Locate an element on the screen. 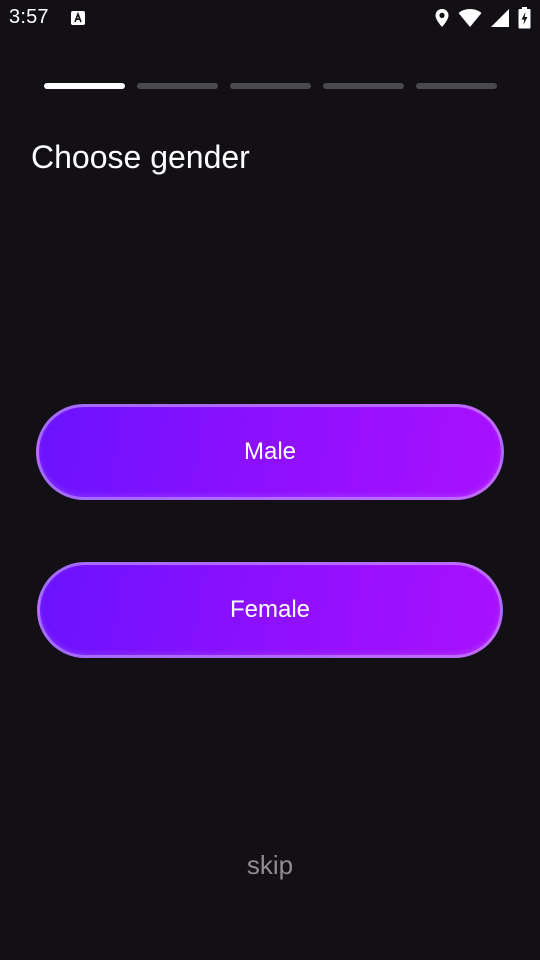 This screenshot has width=540, height=960. male-button-label: Male is located at coordinates (270, 451).